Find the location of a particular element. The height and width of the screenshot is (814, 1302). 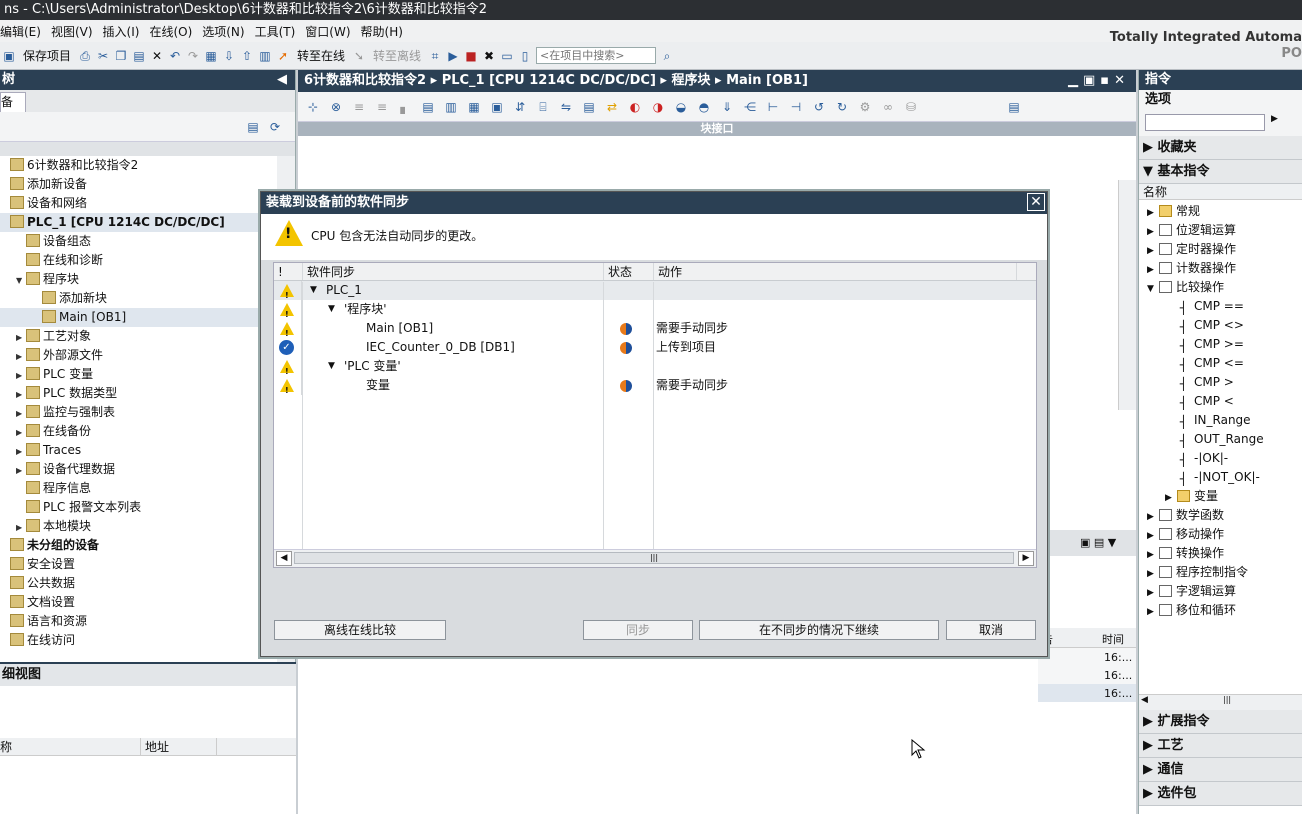

scroll-right-icon: ▶ is located at coordinates (1026, 558).